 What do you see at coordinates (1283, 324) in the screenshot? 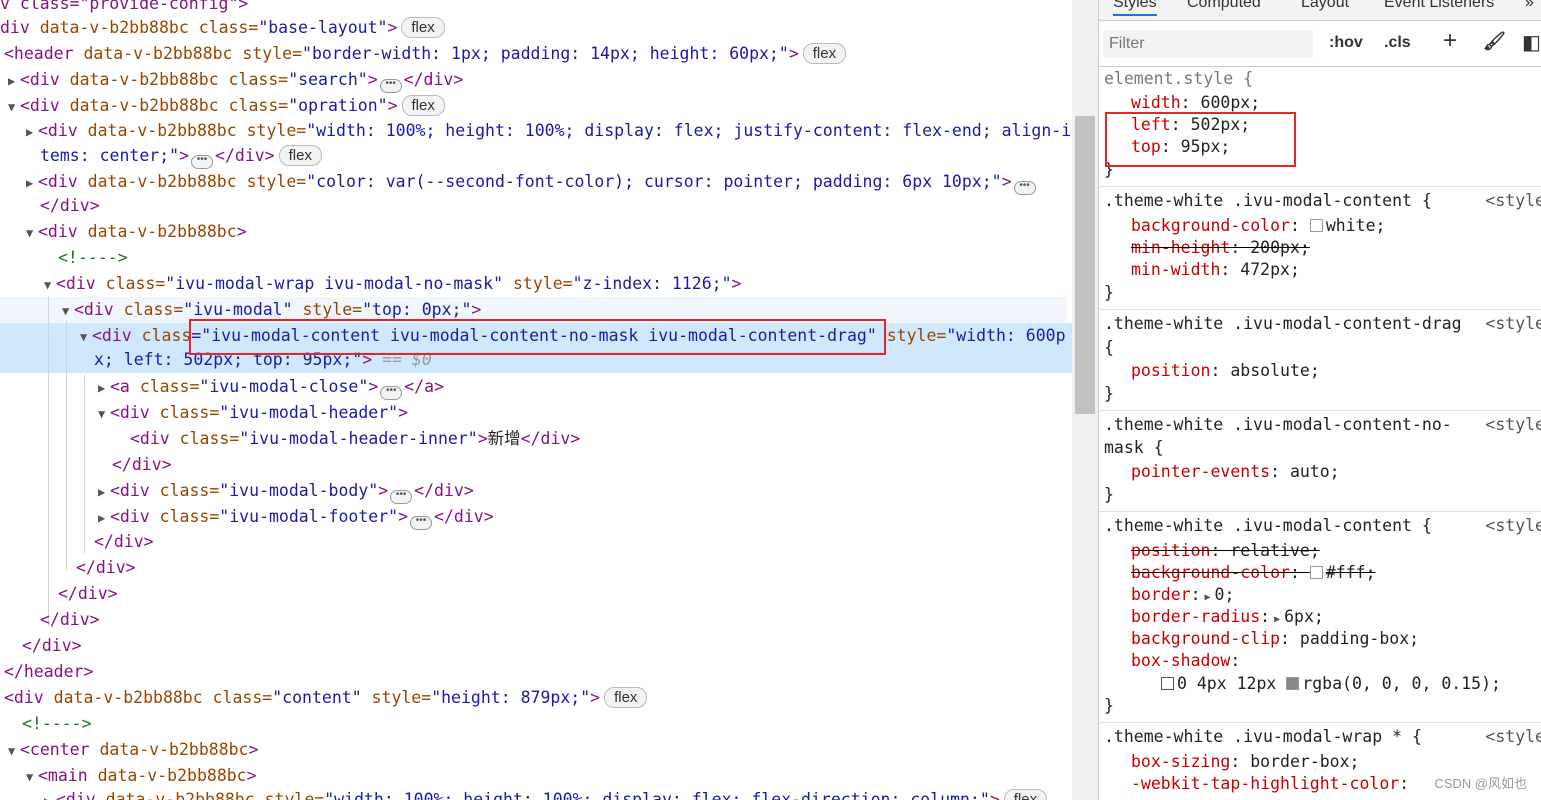
I see `rule-selector: .theme-white .ivu-modal-content-drag` at bounding box center [1283, 324].